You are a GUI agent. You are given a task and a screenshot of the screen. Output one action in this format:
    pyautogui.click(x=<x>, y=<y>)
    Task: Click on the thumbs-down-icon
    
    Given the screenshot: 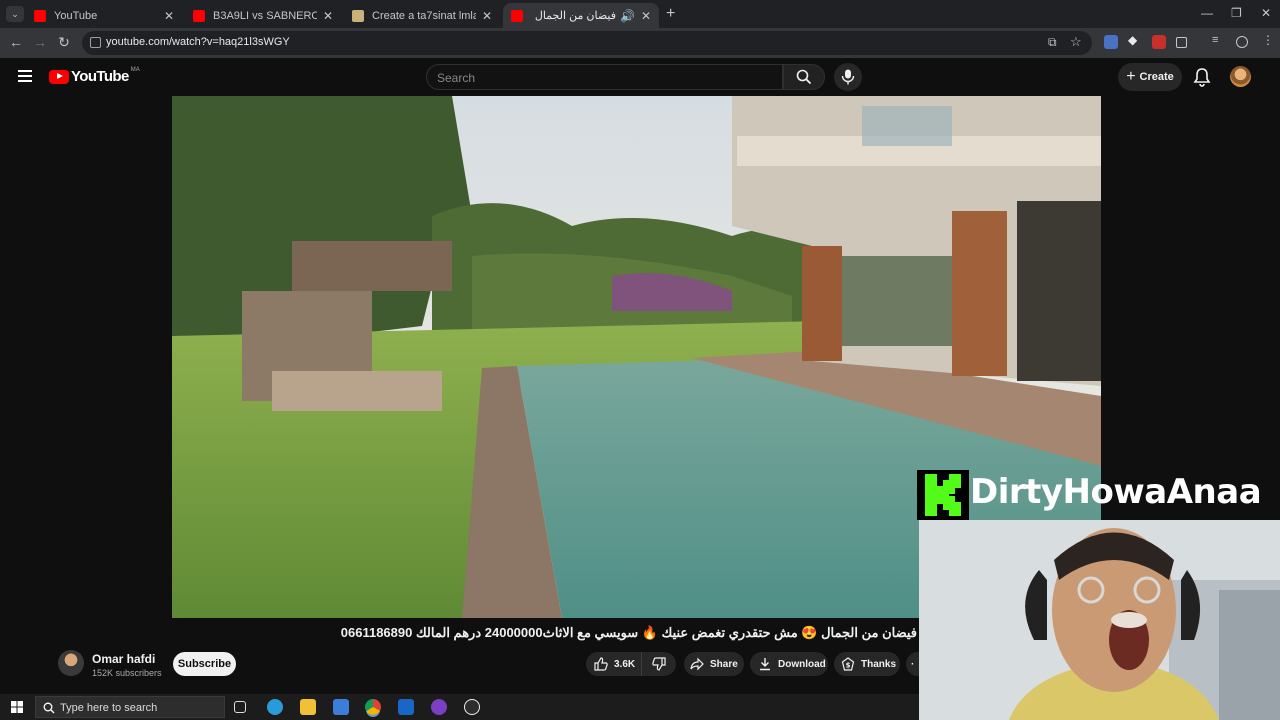 What is the action you would take?
    pyautogui.click(x=659, y=664)
    